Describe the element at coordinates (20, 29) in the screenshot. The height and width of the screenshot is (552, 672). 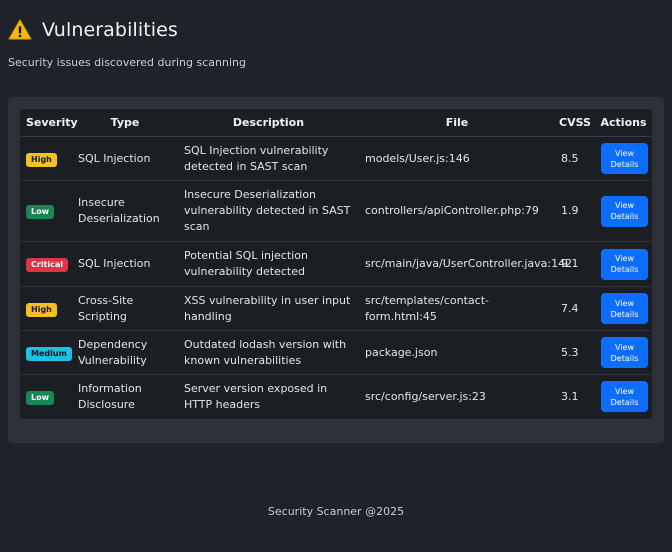
I see `warning-icon` at that location.